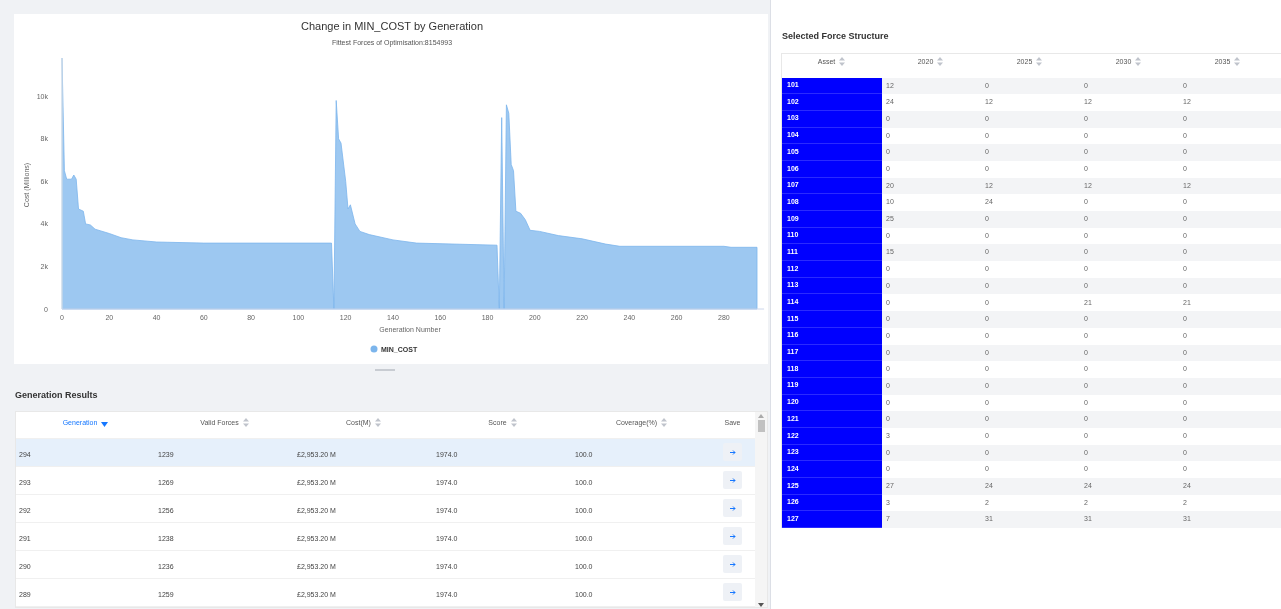  Describe the element at coordinates (385, 370) in the screenshot. I see `splitter-handle` at that location.